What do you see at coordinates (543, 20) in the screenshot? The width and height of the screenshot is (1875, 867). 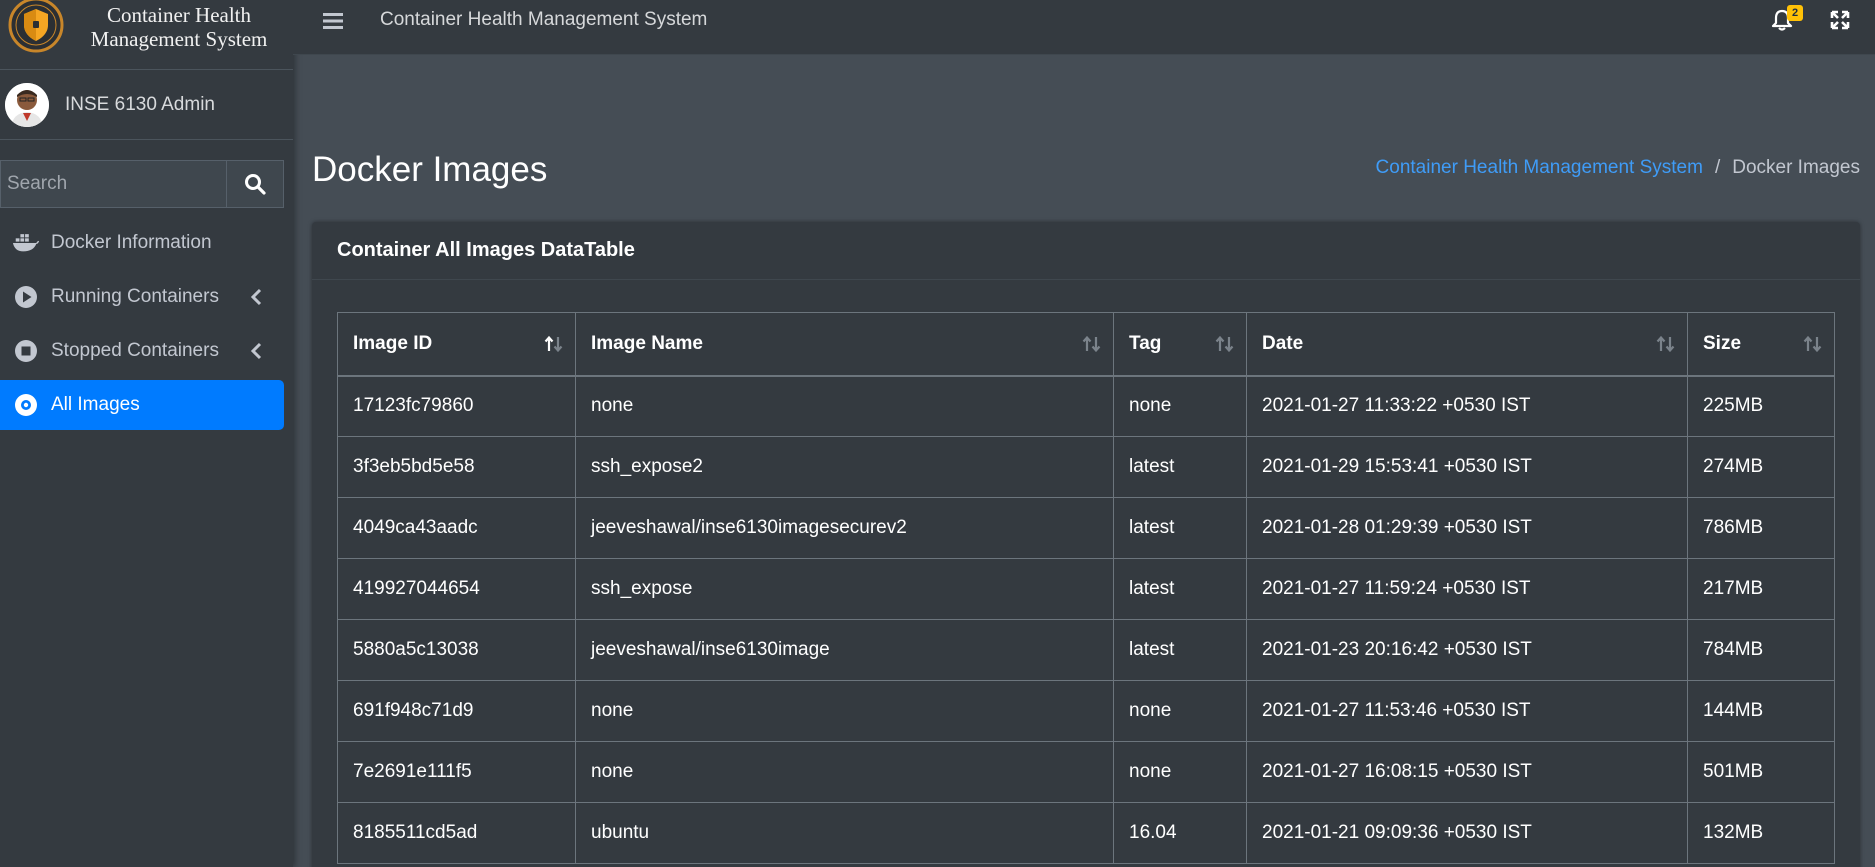 I see `topbar-title: Container Health Management System` at bounding box center [543, 20].